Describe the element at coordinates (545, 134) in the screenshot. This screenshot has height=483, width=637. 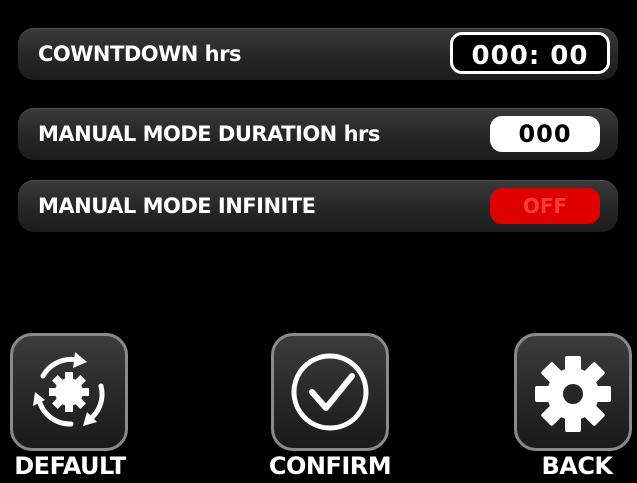
I see `manual-duration-value-field: 000` at that location.